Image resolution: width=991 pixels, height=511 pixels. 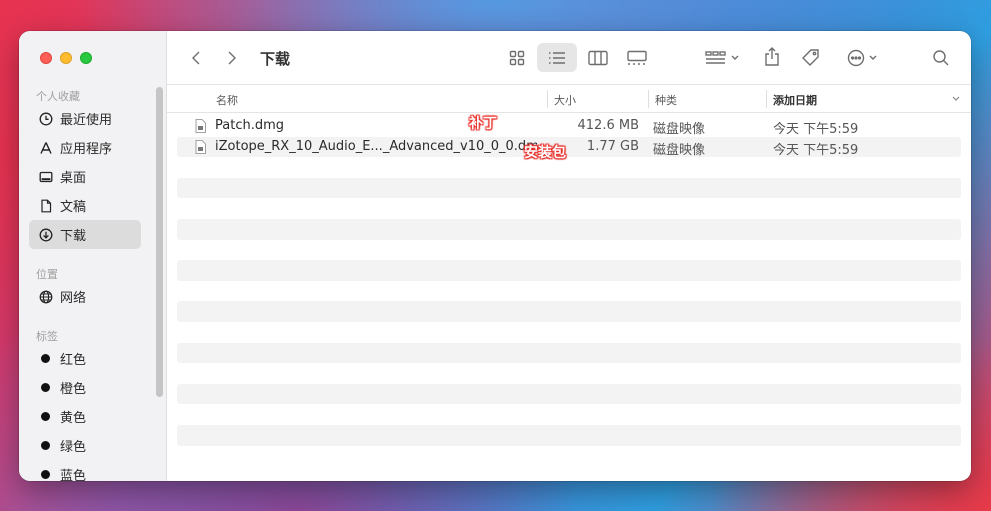 I want to click on tag-icon, so click(x=810, y=57).